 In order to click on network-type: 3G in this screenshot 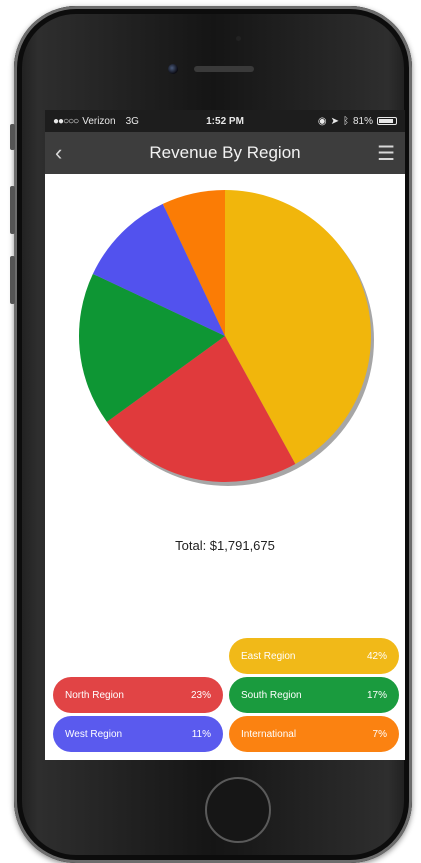, I will do `click(132, 121)`.